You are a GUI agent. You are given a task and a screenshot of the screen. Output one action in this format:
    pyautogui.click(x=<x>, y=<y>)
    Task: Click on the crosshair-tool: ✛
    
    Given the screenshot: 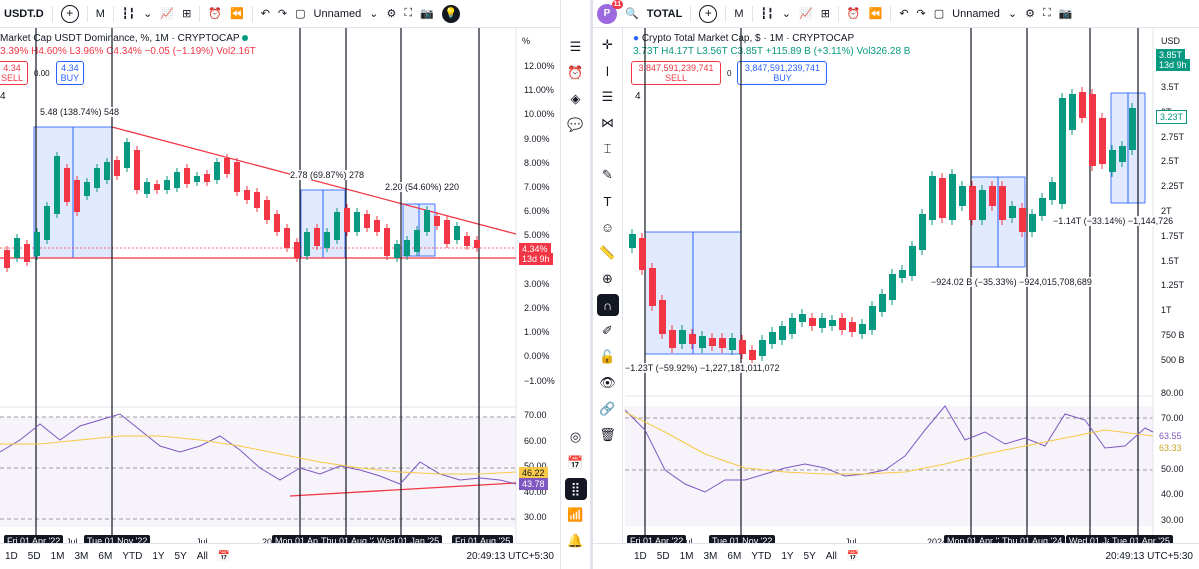 What is the action you would take?
    pyautogui.click(x=608, y=45)
    